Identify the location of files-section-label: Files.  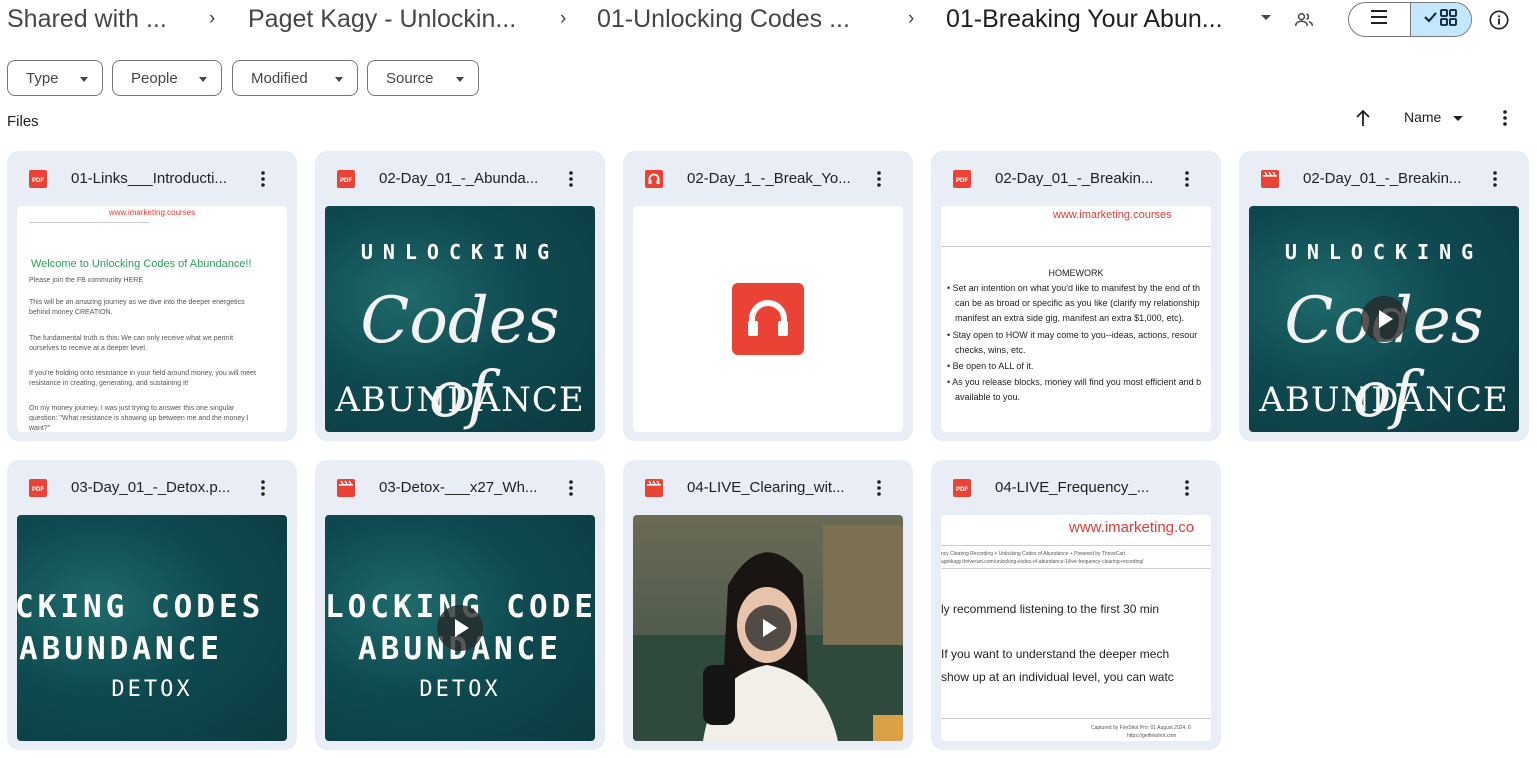
(23, 121).